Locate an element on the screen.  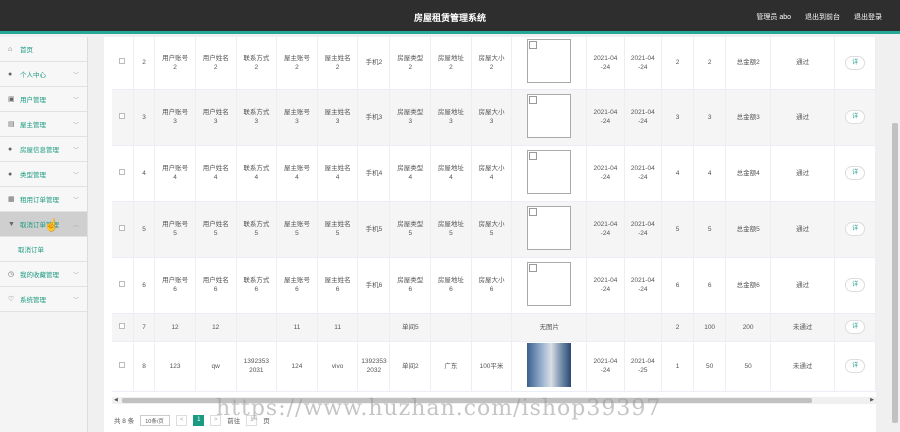
cell-index: 4 is located at coordinates (144, 173).